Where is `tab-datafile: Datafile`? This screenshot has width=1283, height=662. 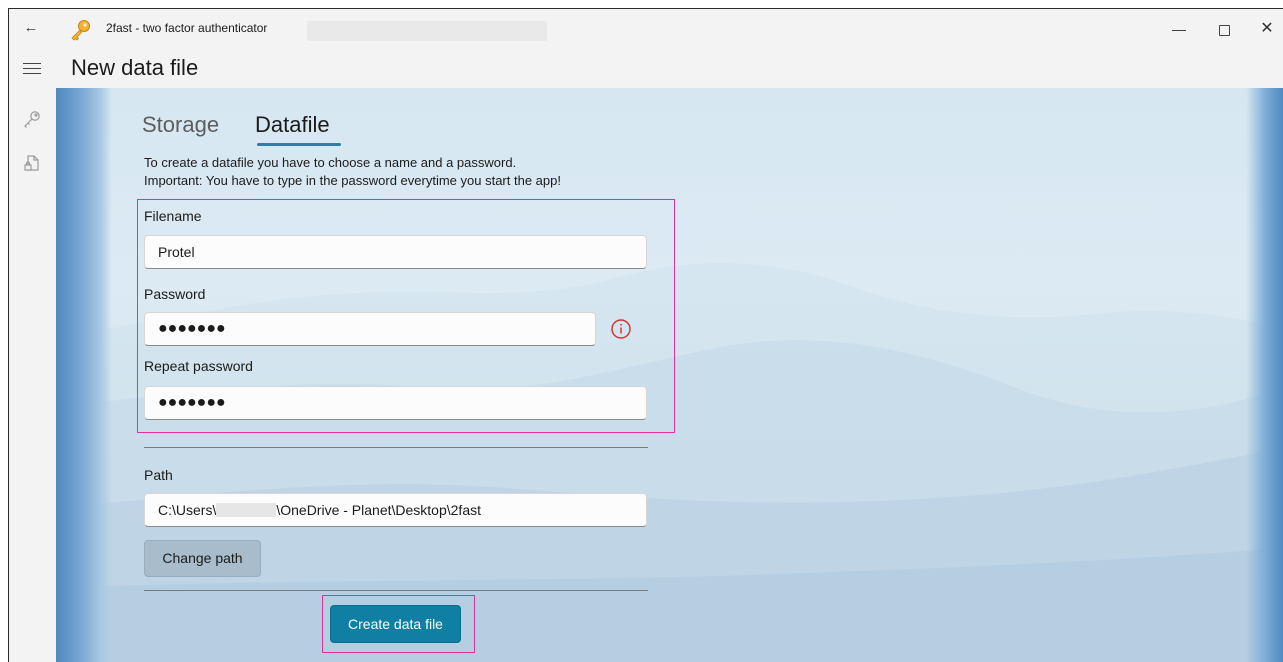
tab-datafile: Datafile is located at coordinates (292, 125).